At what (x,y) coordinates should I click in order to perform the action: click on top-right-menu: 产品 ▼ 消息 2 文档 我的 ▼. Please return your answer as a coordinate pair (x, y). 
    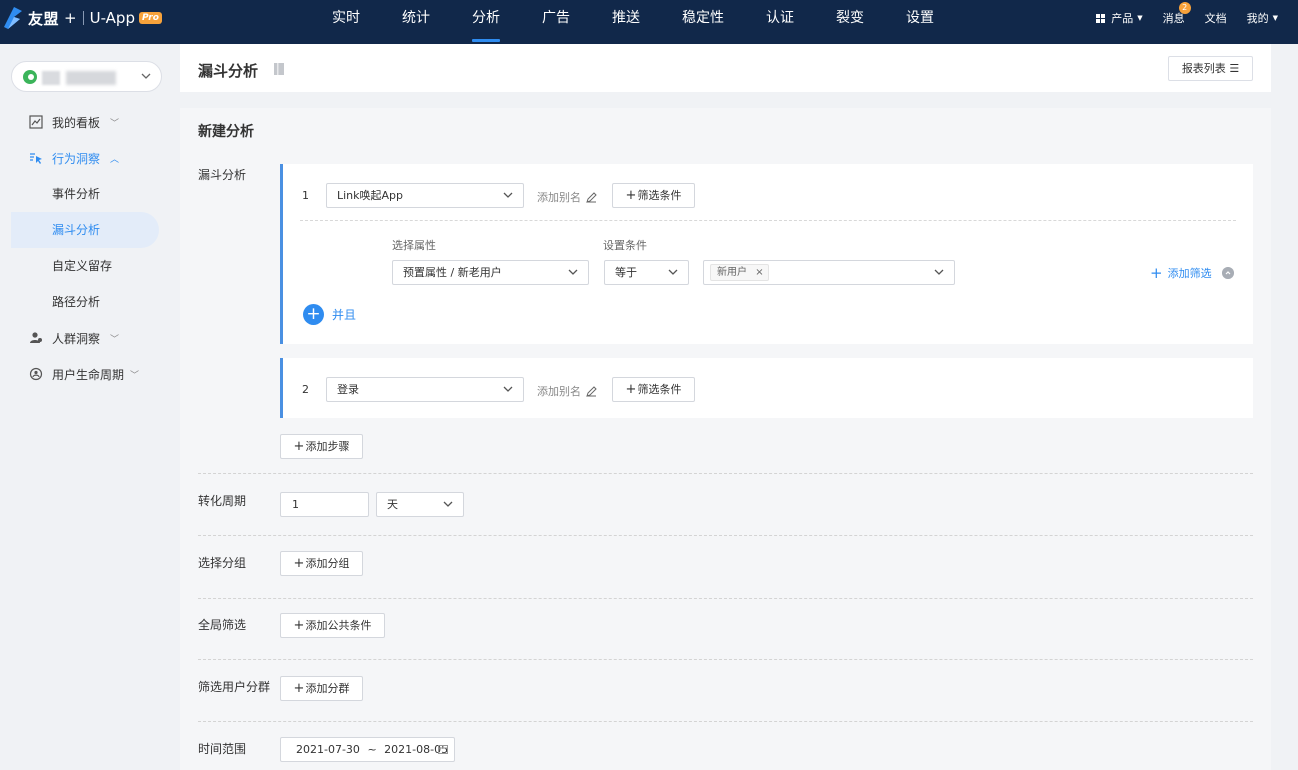
    Looking at the image, I should click on (1197, 18).